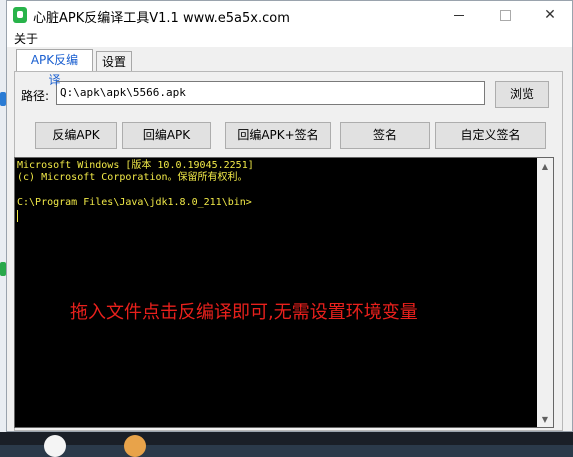 The height and width of the screenshot is (457, 573). I want to click on app-icon, so click(20, 15).